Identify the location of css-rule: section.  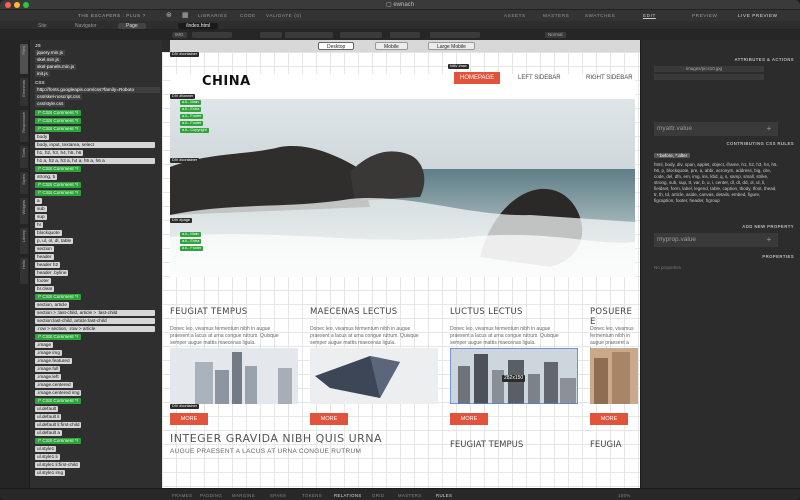
(44, 249).